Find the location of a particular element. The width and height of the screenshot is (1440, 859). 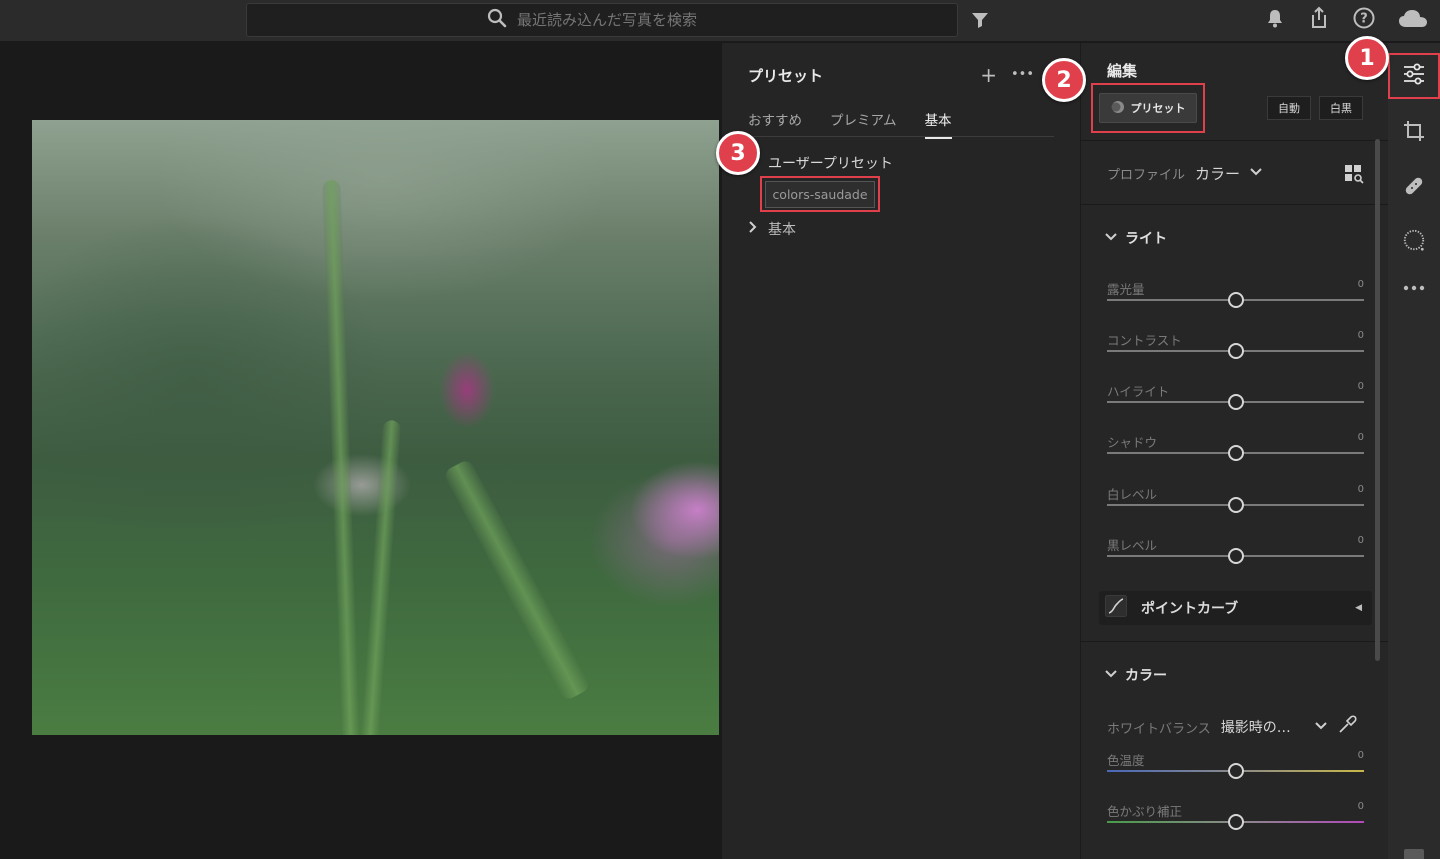

presets-tabs: おすすめ プレミアム 基本 is located at coordinates (850, 124).